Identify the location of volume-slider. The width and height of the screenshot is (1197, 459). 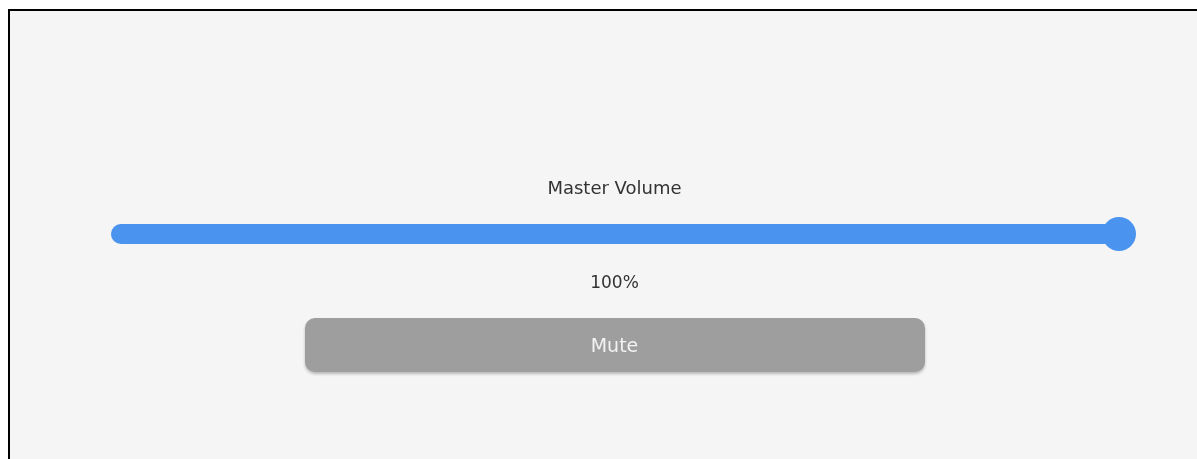
(623, 234).